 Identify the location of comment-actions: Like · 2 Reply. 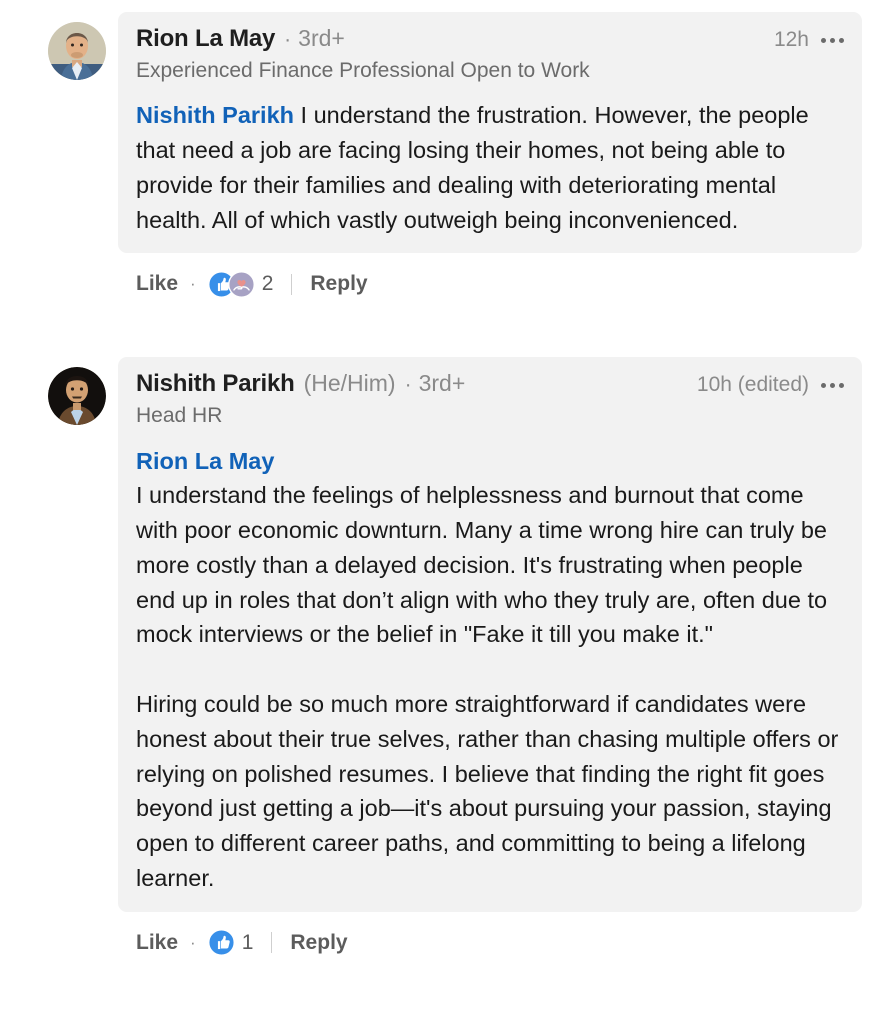
(490, 284).